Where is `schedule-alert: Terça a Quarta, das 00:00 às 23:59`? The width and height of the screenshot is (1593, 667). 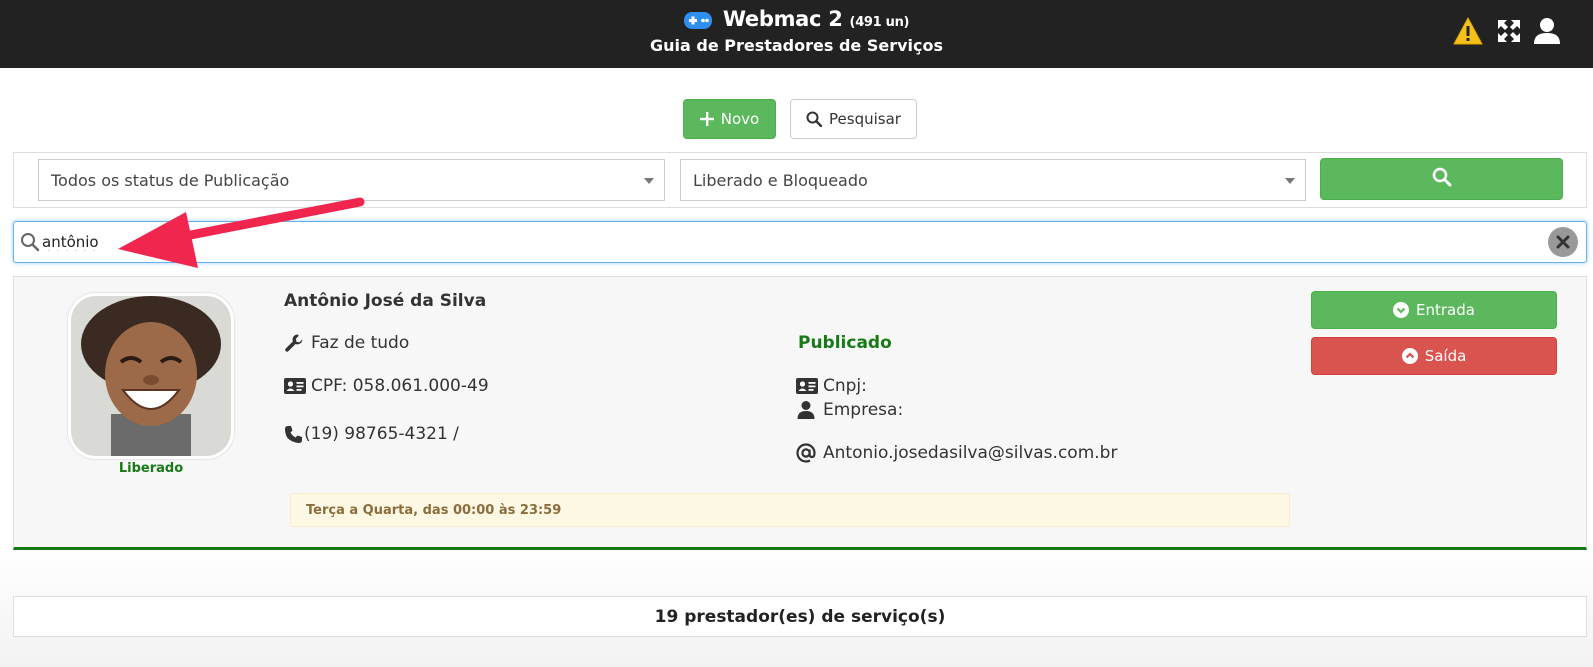 schedule-alert: Terça a Quarta, das 00:00 às 23:59 is located at coordinates (790, 510).